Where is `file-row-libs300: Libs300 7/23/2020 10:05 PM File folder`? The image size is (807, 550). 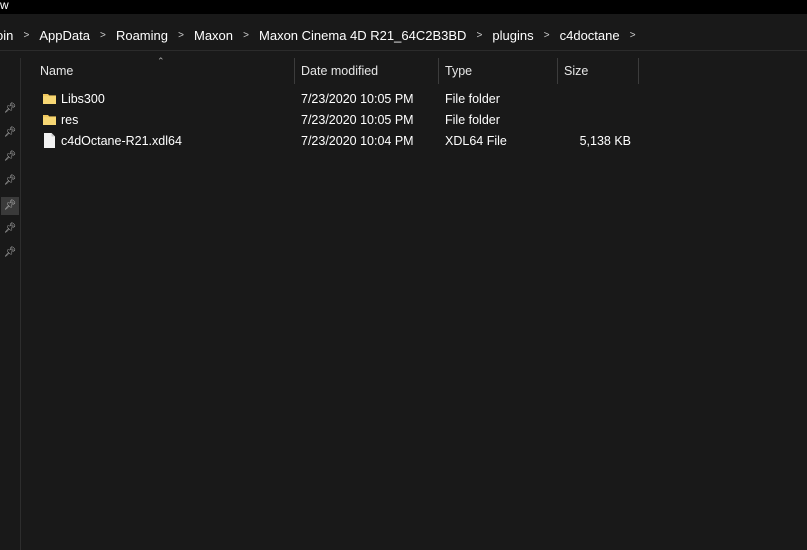
file-row-libs300: Libs300 7/23/2020 10:05 PM File folder is located at coordinates (331, 99).